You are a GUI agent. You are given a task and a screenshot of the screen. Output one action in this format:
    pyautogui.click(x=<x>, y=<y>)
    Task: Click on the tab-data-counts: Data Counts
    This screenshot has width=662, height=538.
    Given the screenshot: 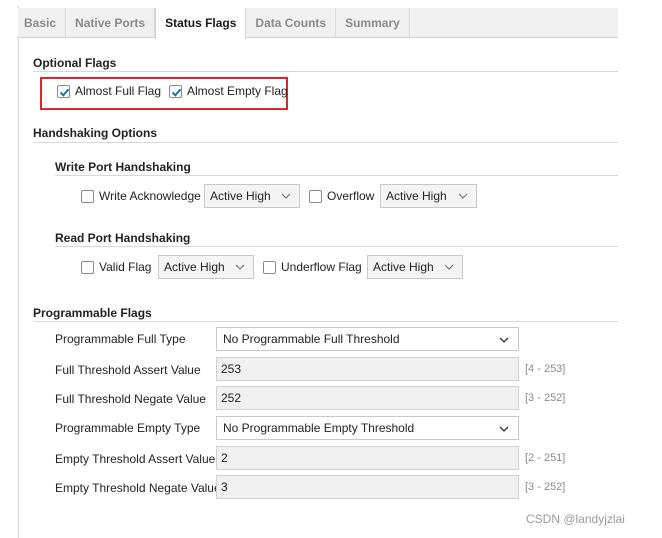 What is the action you would take?
    pyautogui.click(x=291, y=23)
    